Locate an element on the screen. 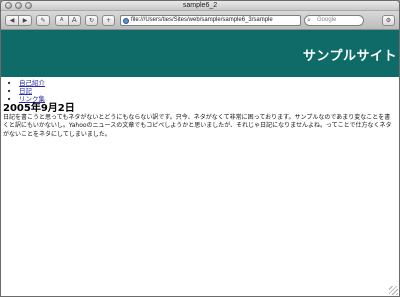 The height and width of the screenshot is (297, 400). globe-icon is located at coordinates (126, 21).